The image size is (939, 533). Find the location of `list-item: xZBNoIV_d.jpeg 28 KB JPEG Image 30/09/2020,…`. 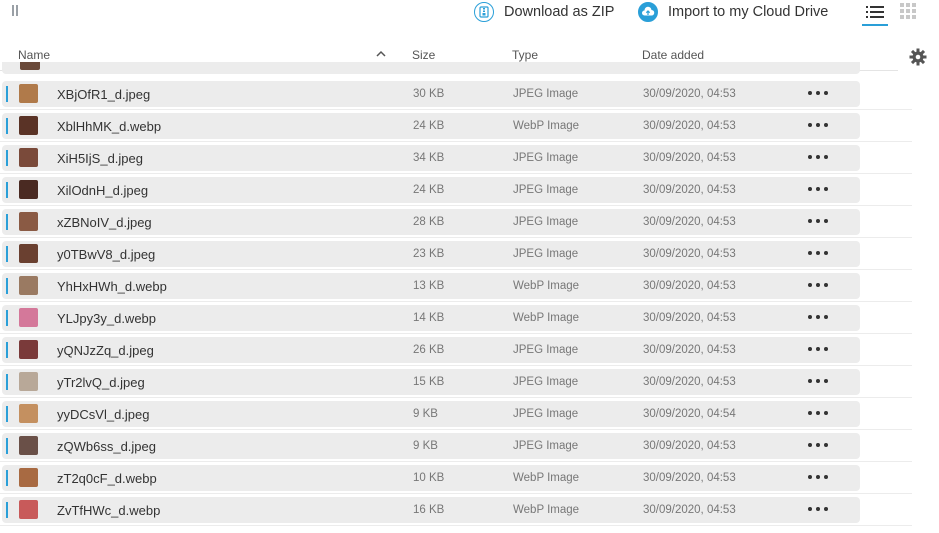

list-item: xZBNoIV_d.jpeg 28 KB JPEG Image 30/09/2020,… is located at coordinates (456, 222).